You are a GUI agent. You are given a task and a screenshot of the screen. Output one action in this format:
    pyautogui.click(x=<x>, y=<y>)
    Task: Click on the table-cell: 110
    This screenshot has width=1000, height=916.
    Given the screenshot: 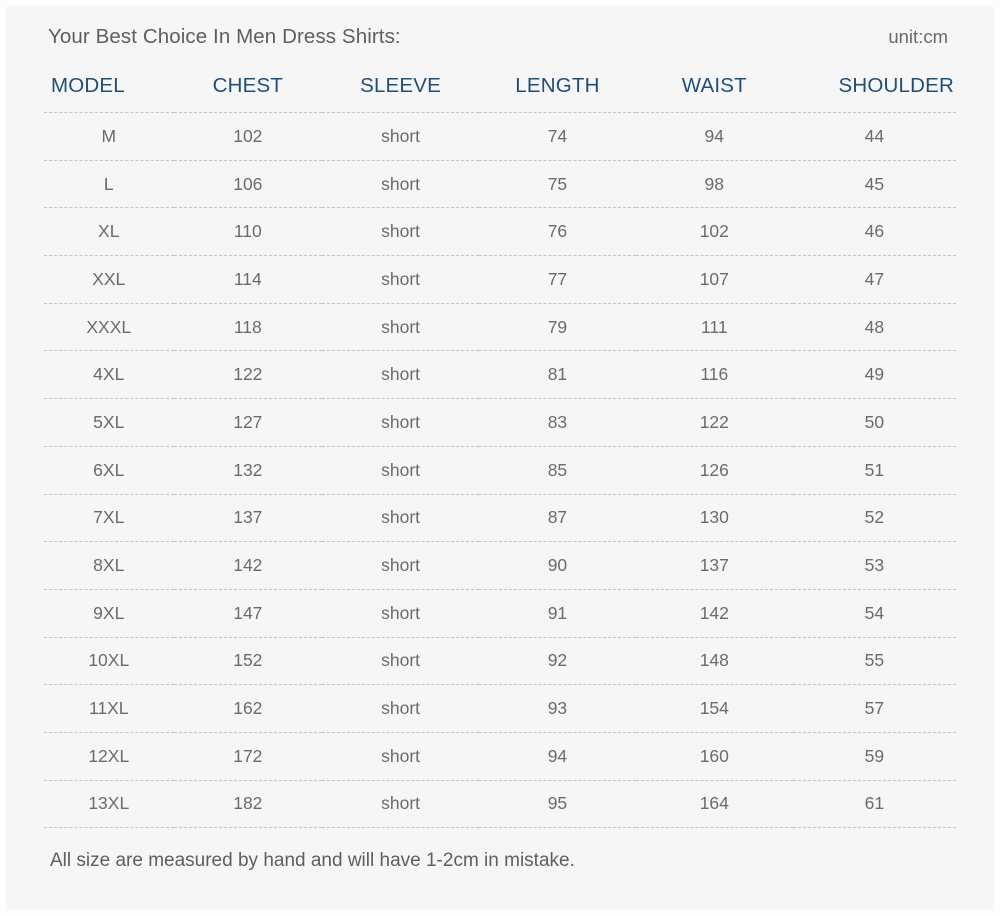 What is the action you would take?
    pyautogui.click(x=248, y=231)
    